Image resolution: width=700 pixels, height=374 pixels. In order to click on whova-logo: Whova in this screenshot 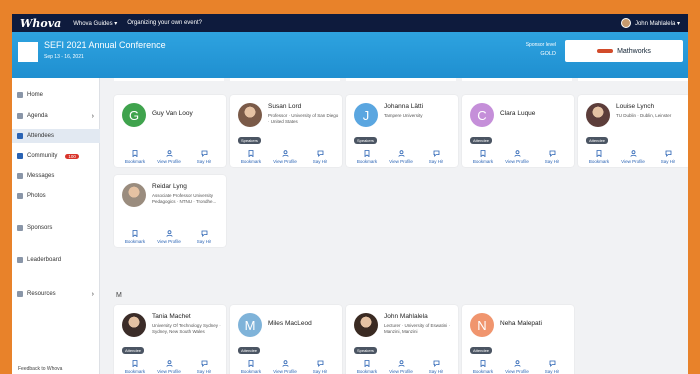, I will do `click(40, 23)`.